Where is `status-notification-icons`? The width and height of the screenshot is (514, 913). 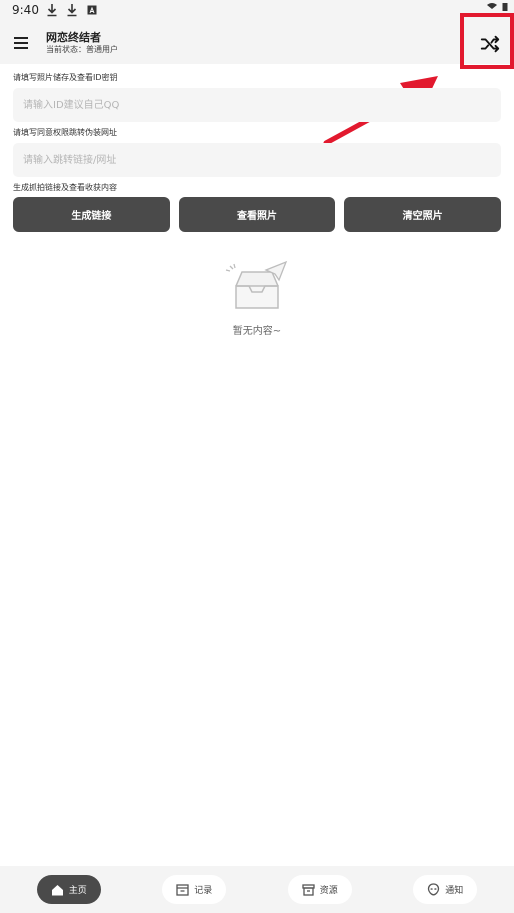
status-notification-icons is located at coordinates (72, 10).